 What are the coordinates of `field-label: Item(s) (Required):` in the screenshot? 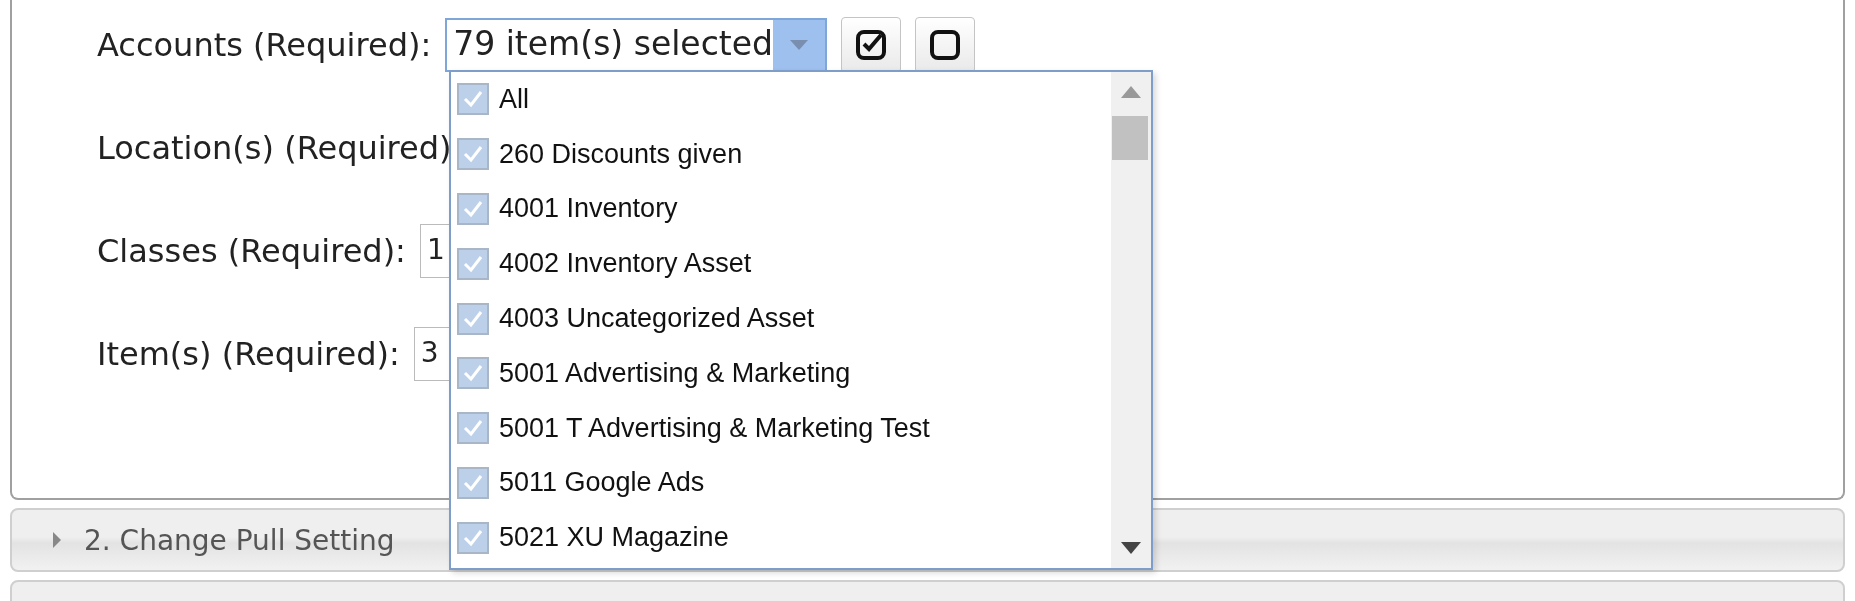 It's located at (248, 354).